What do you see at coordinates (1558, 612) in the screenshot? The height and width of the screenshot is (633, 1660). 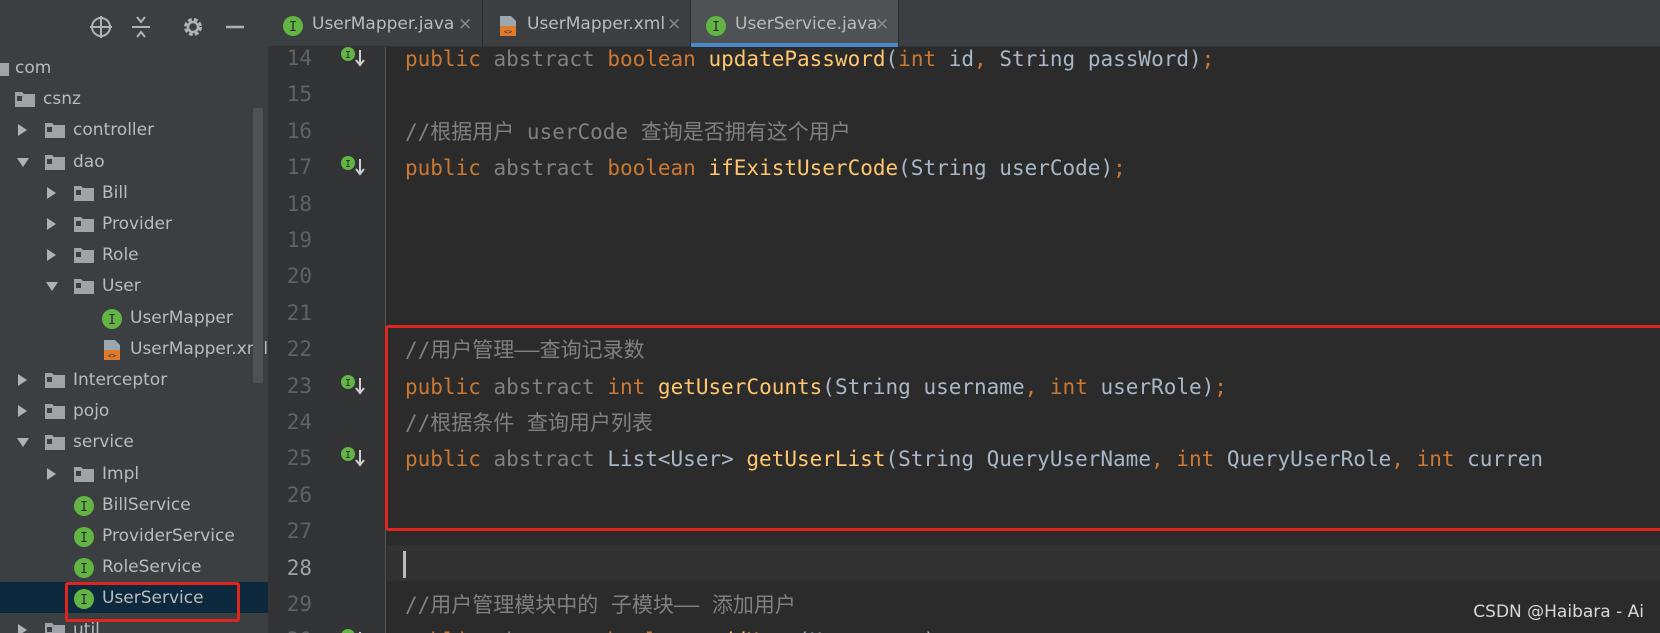 I see `watermark: CSDN @Haibara - Ai` at bounding box center [1558, 612].